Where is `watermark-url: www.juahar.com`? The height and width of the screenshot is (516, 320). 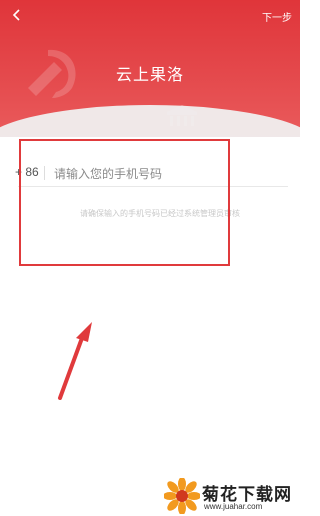
watermark-url: www.juahar.com is located at coordinates (233, 506).